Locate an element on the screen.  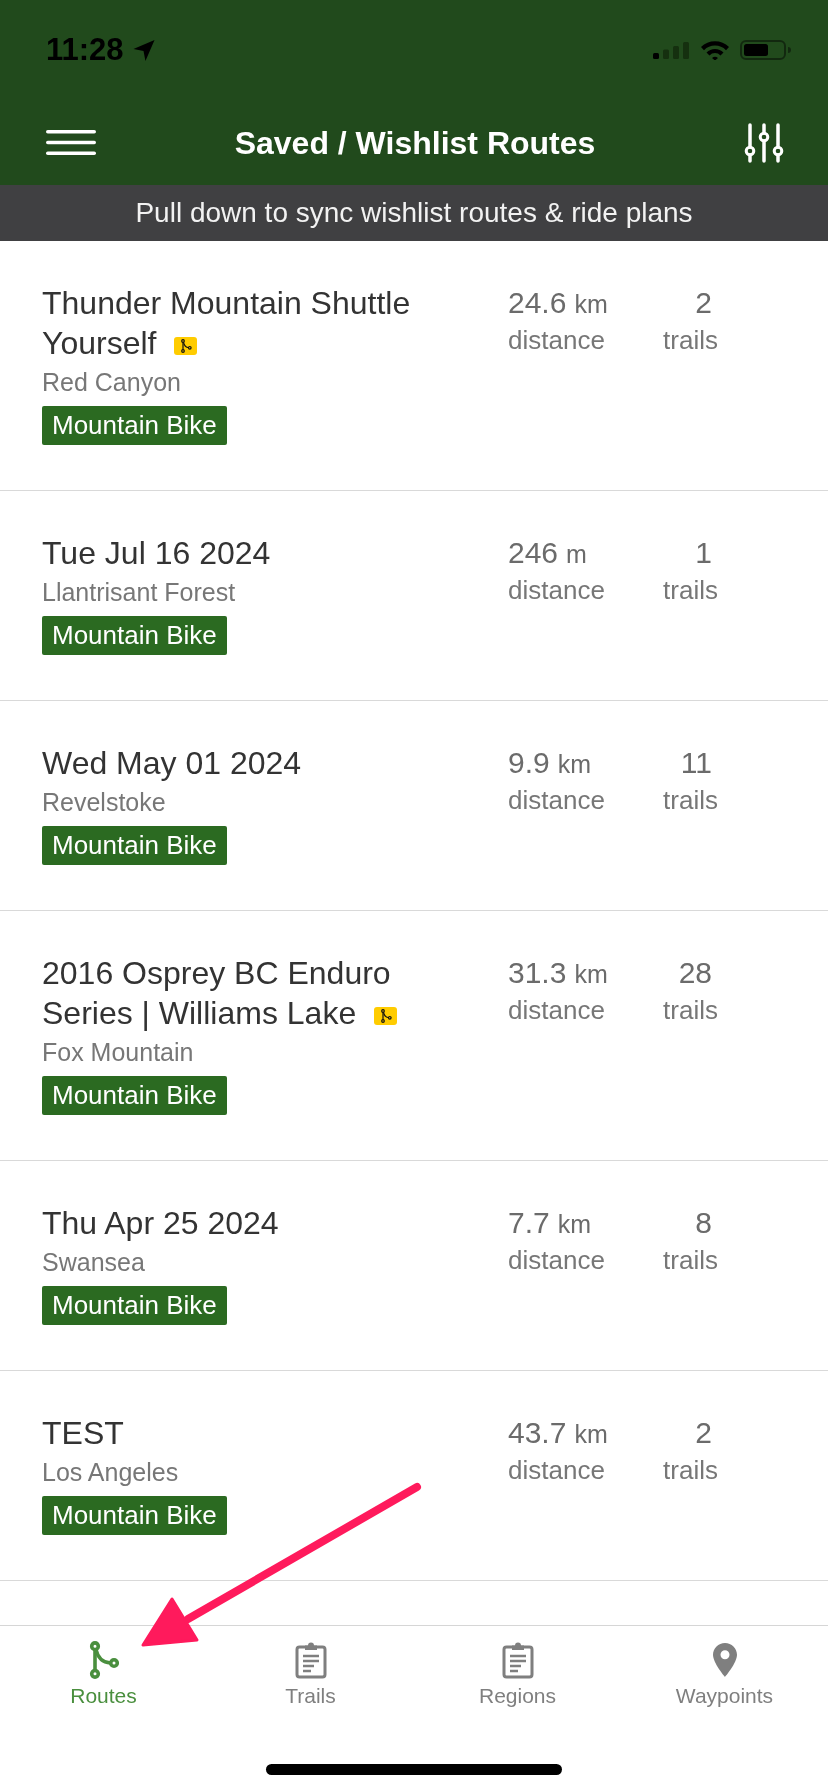
filter-button is located at coordinates (764, 142).